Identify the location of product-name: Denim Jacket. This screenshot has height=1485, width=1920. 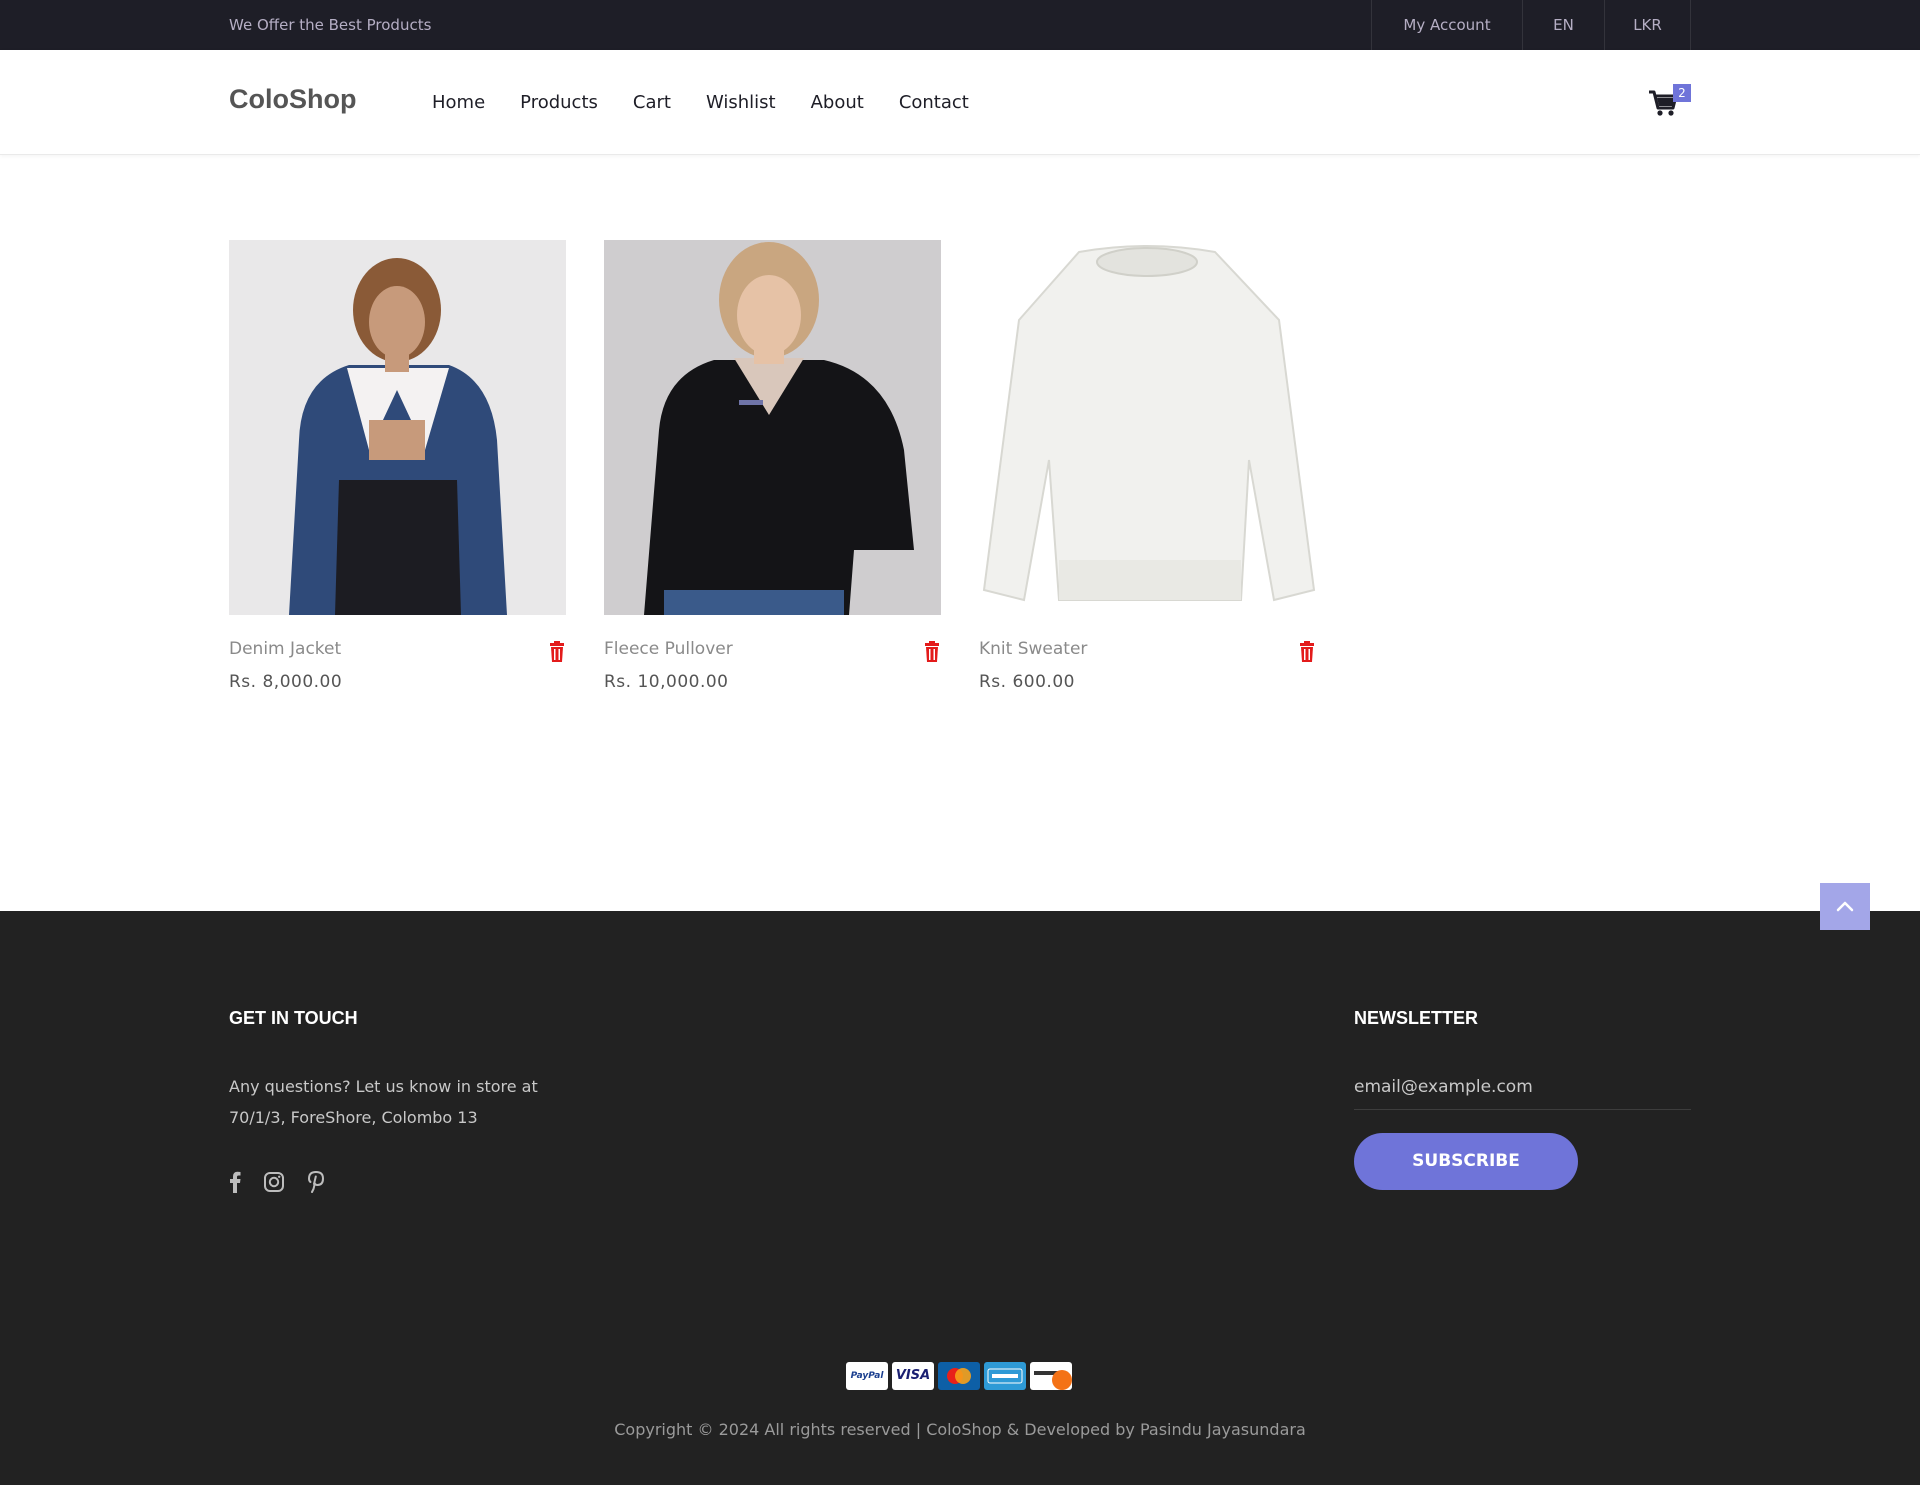
(285, 649).